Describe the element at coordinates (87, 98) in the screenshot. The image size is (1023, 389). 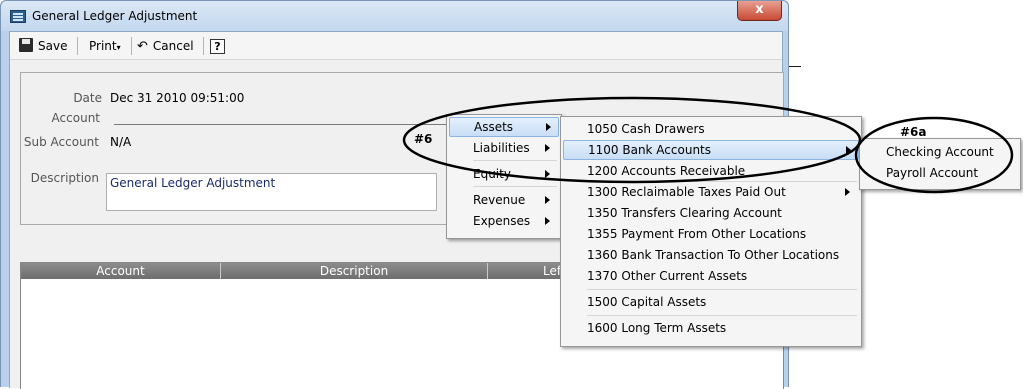
I see `date-label: Date` at that location.